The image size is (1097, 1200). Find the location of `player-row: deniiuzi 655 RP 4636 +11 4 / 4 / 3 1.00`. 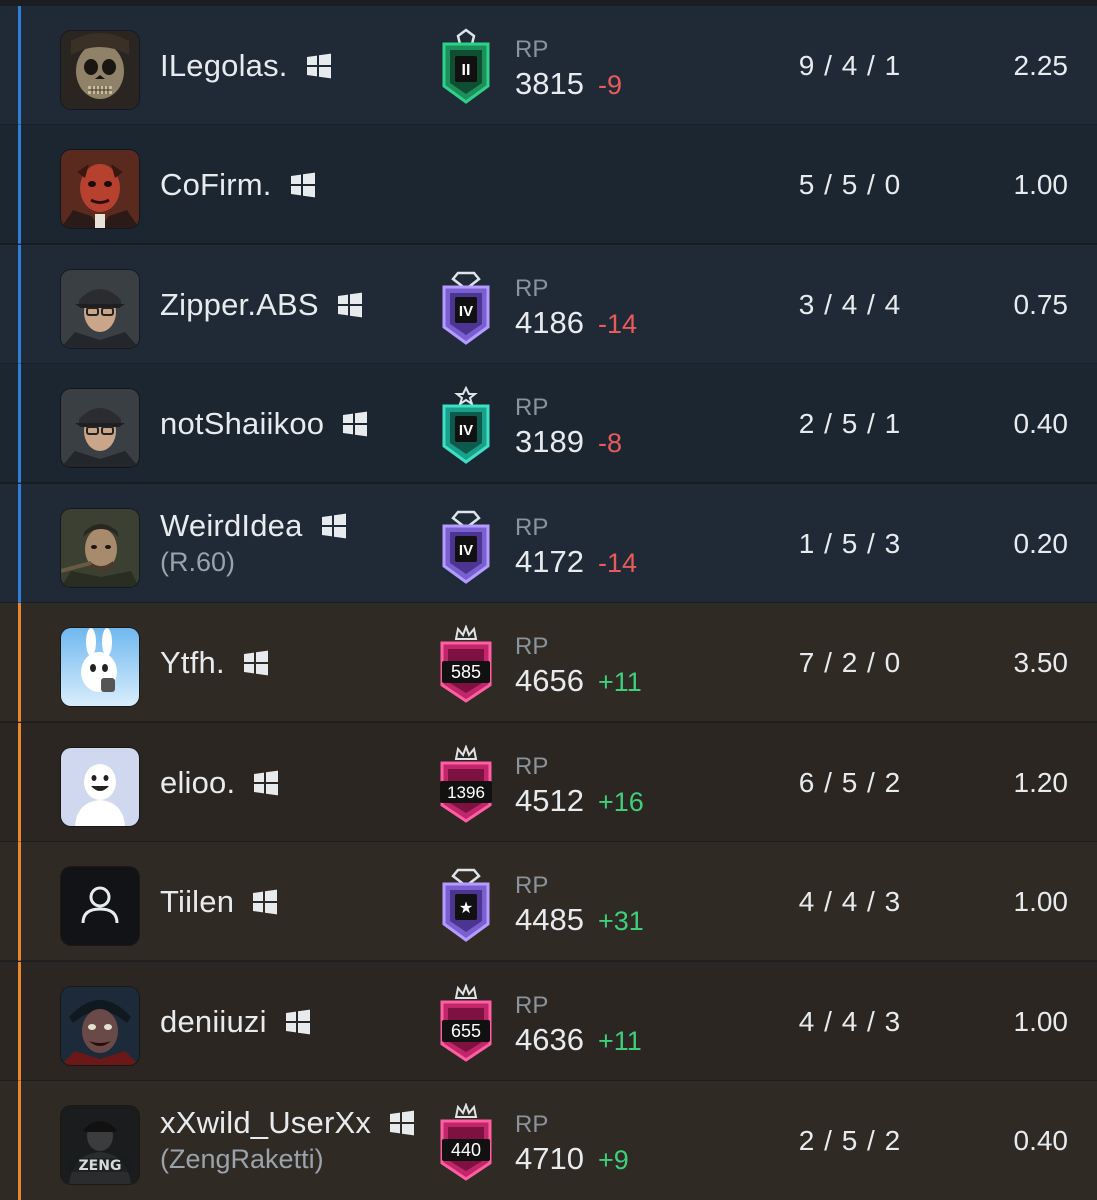

player-row: deniiuzi 655 RP 4636 +11 4 / 4 / 3 1.00 is located at coordinates (548, 1021).